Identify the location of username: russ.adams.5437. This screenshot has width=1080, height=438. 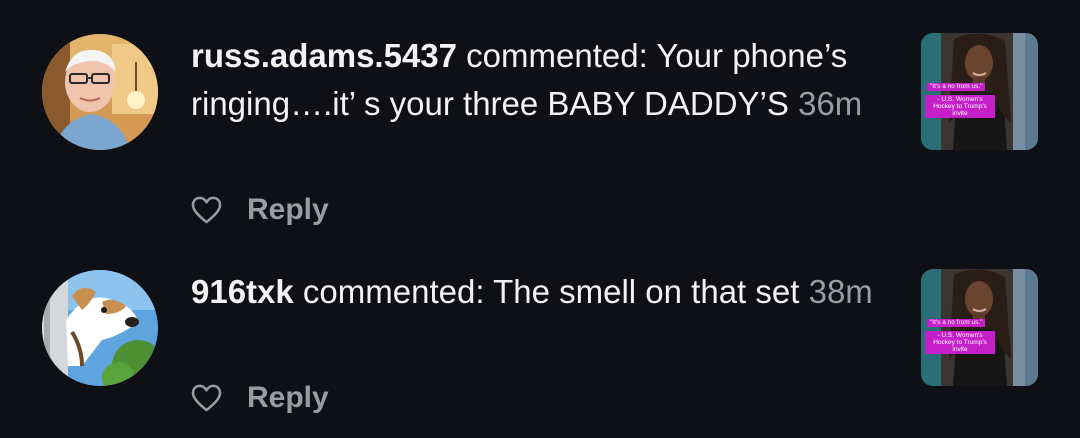
(324, 55).